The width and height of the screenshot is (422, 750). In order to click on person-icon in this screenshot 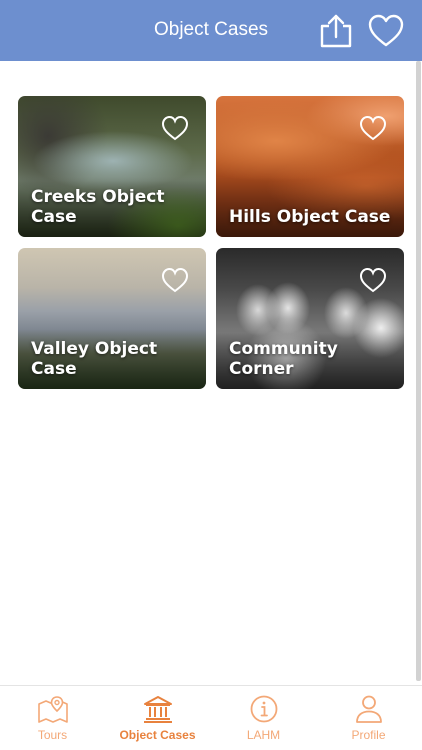, I will do `click(369, 709)`.